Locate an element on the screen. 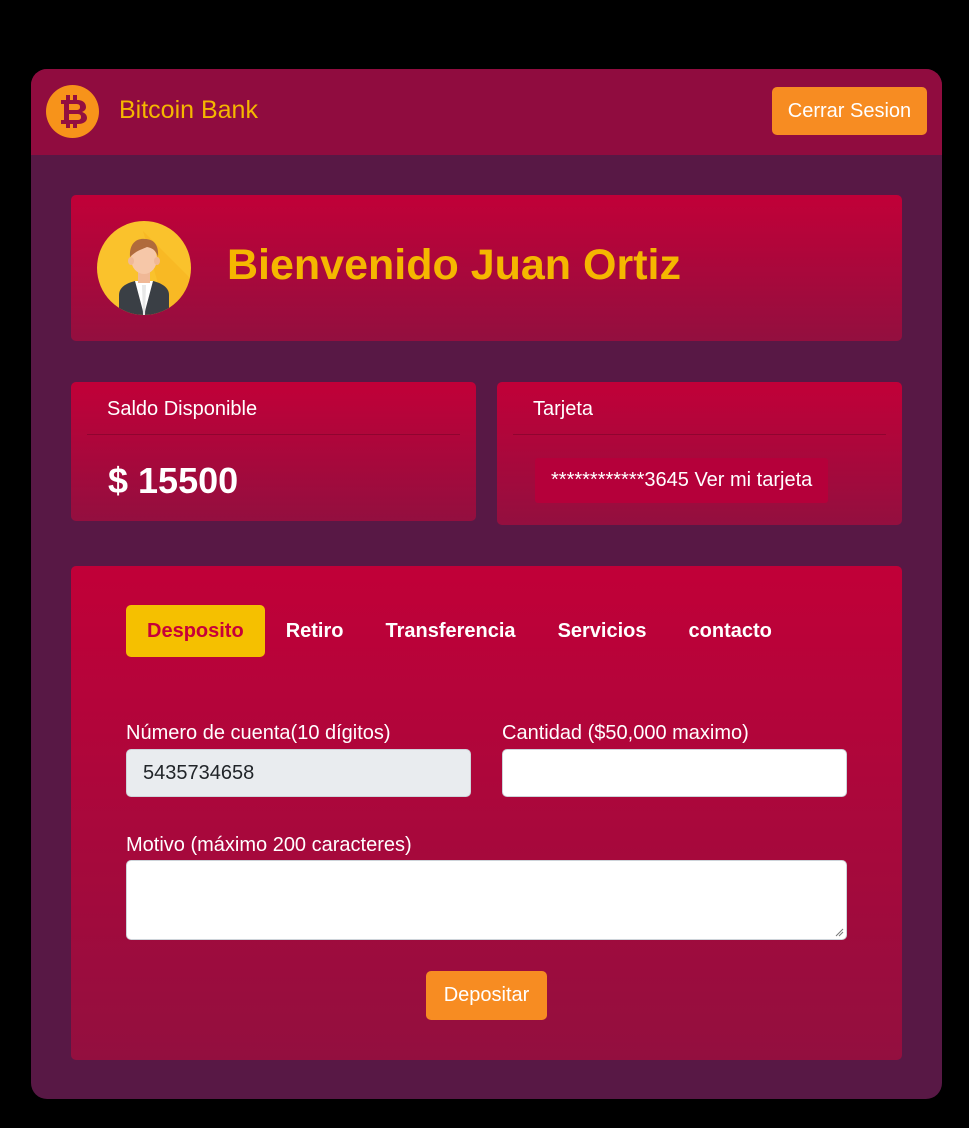 This screenshot has height=1128, width=969. amount-label: Cantidad ($50,000 maximo) is located at coordinates (625, 733).